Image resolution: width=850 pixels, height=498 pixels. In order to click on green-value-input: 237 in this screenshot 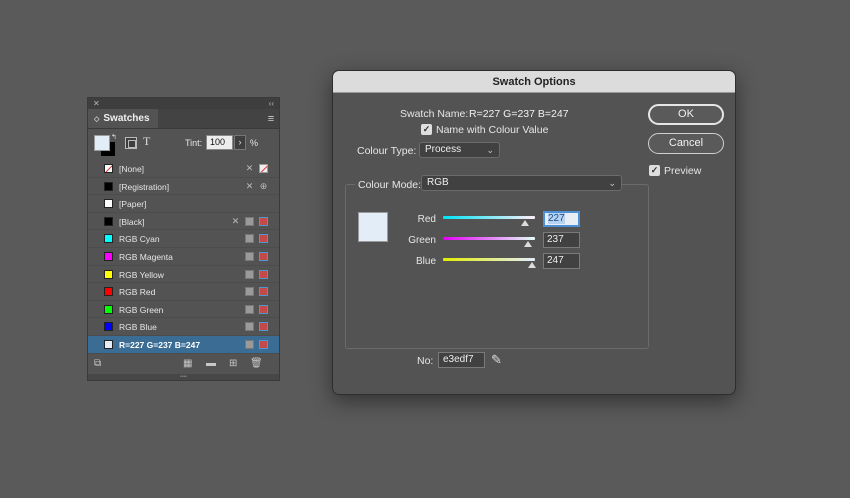, I will do `click(561, 240)`.